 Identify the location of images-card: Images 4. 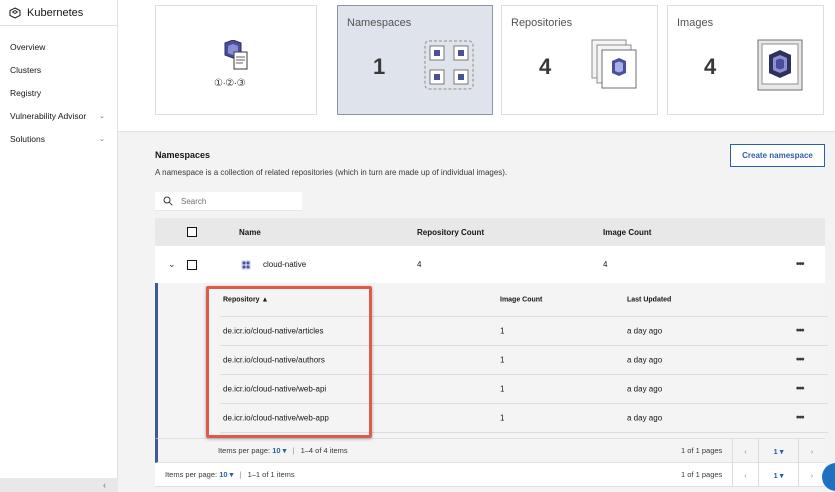
(745, 60).